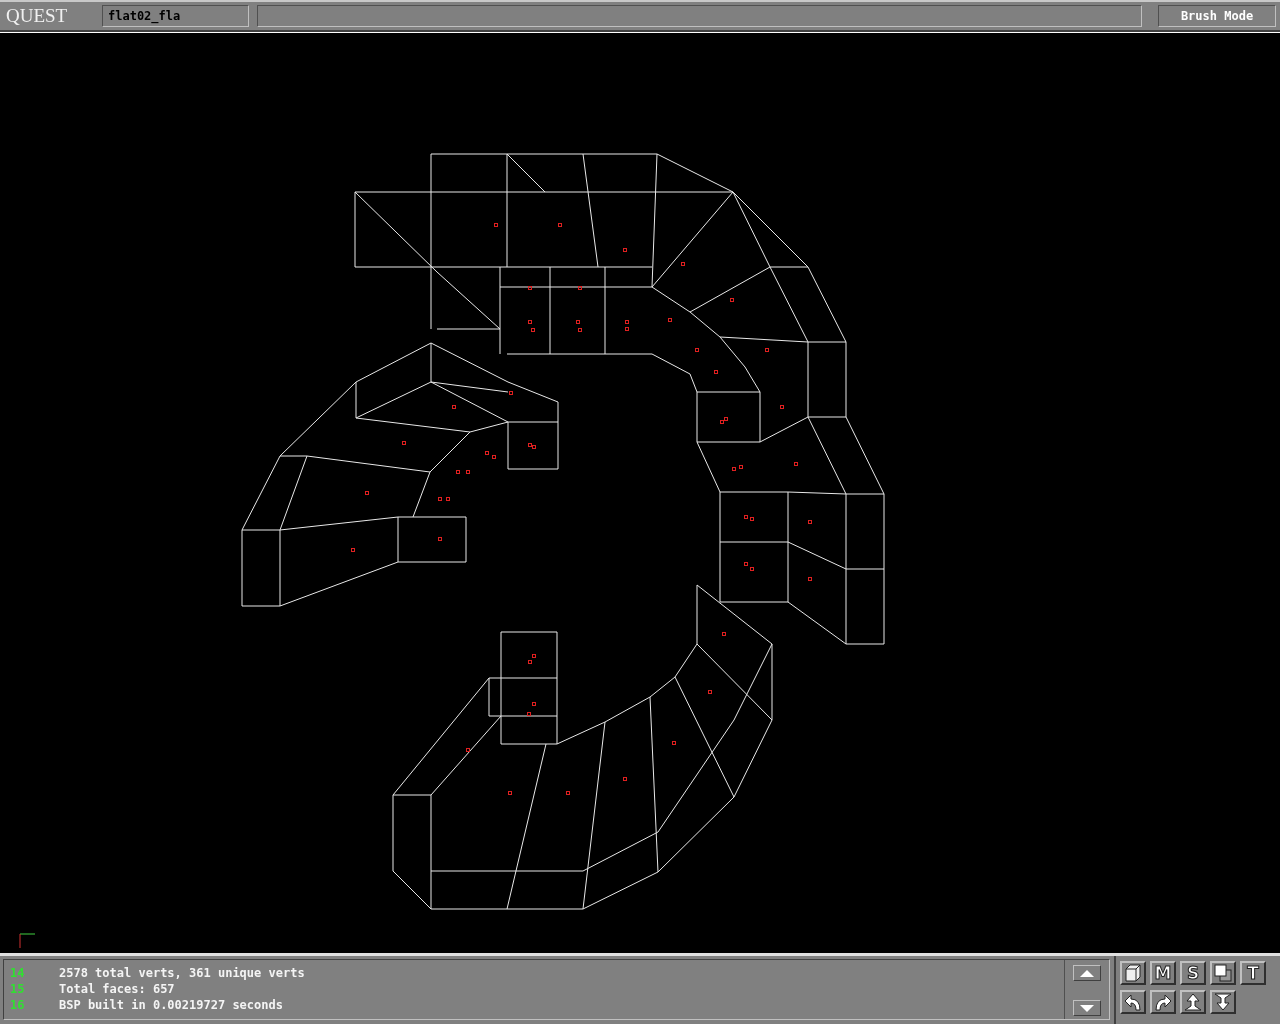 The image size is (1280, 1024). What do you see at coordinates (1133, 973) in the screenshot?
I see `cube-tool-button` at bounding box center [1133, 973].